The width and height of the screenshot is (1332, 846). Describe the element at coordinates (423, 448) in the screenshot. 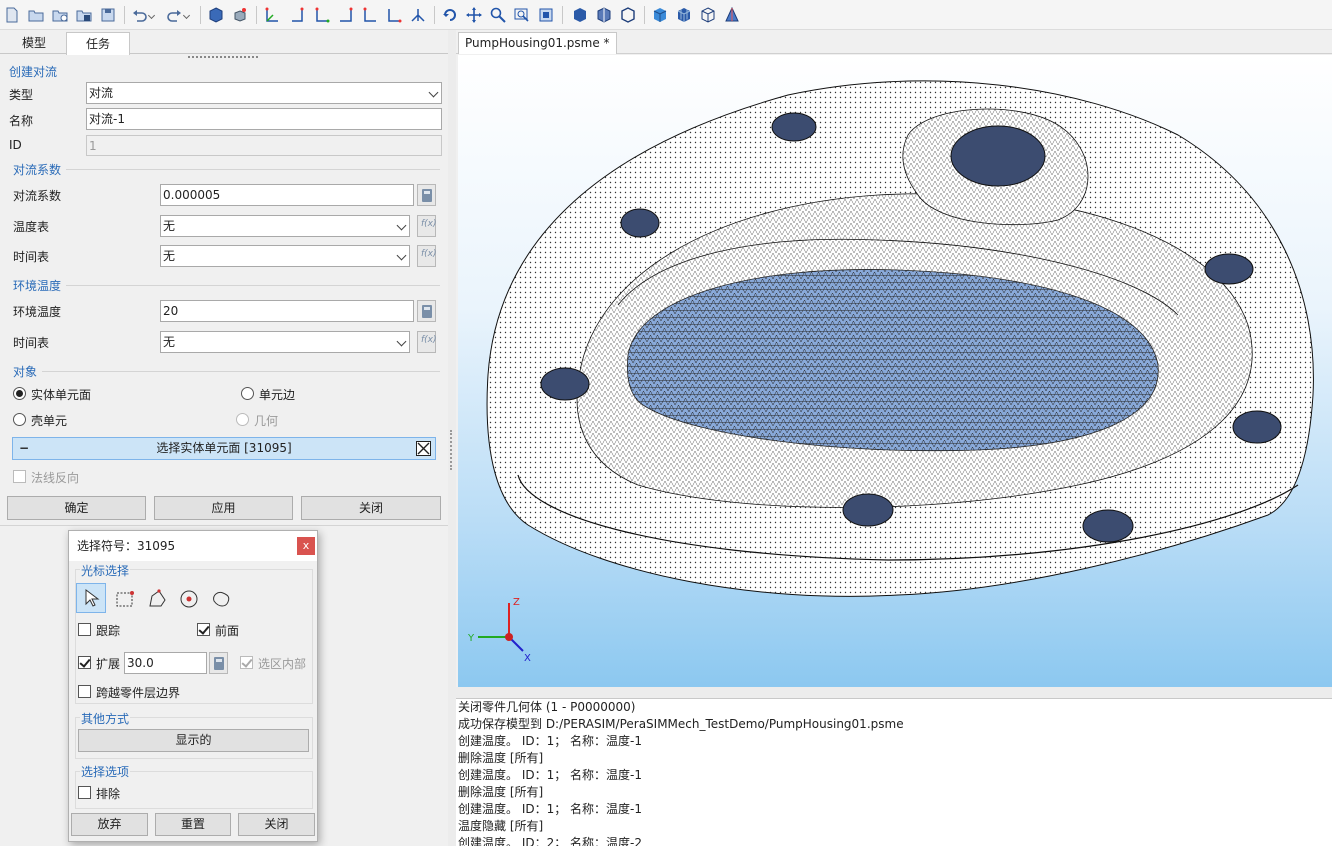

I see `clear-selection-icon` at that location.